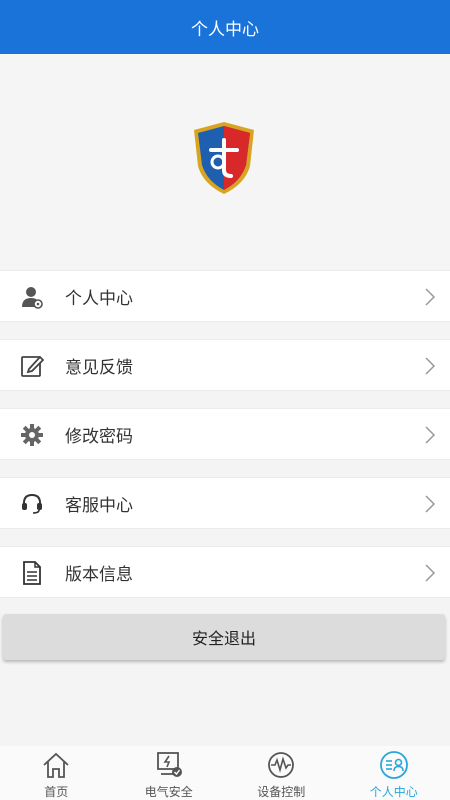  What do you see at coordinates (168, 792) in the screenshot?
I see `tab-label: 电气安全` at bounding box center [168, 792].